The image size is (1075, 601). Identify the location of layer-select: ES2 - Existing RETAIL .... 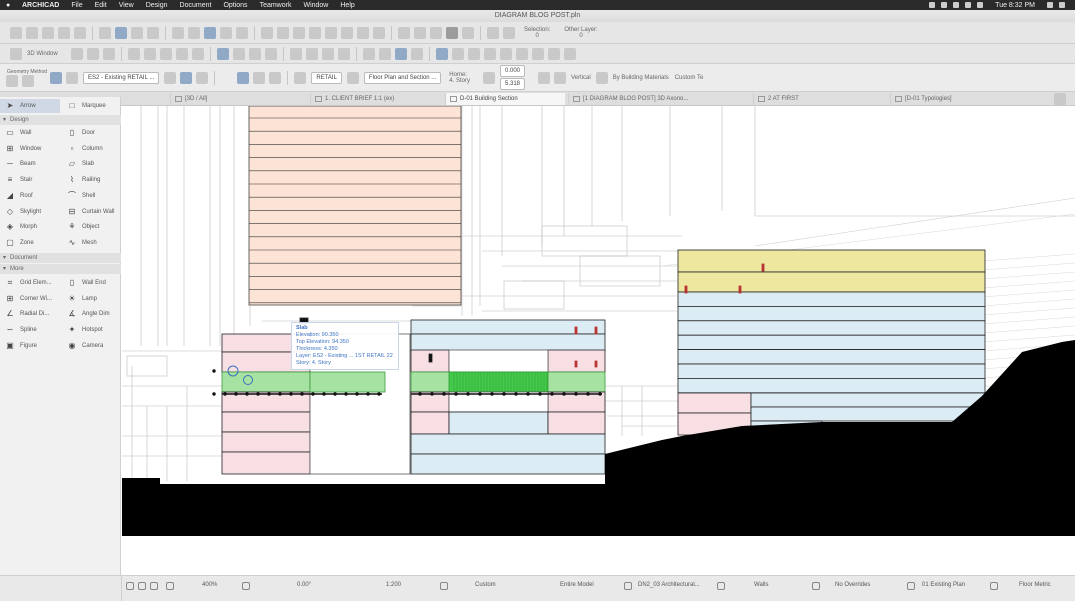
(121, 77).